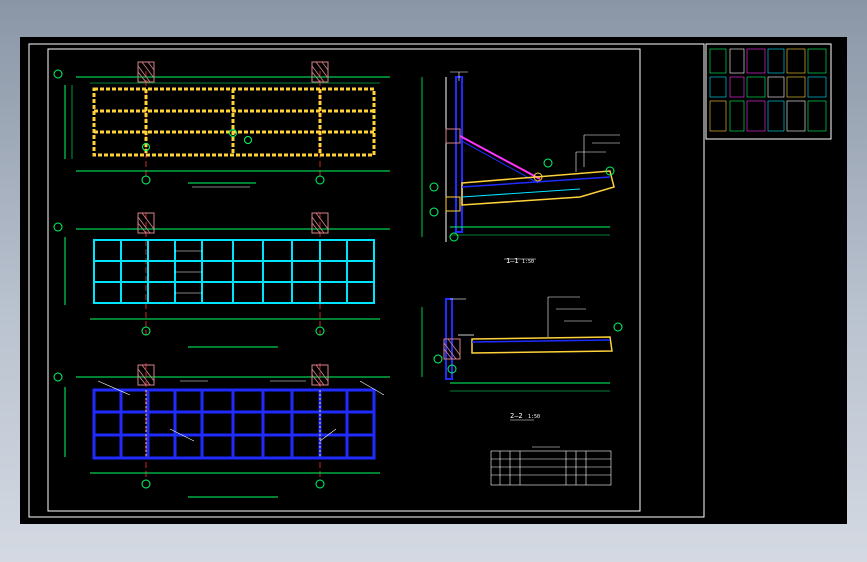 The height and width of the screenshot is (562, 867). Describe the element at coordinates (221, 280) in the screenshot. I see `plan-grid-layout` at that location.